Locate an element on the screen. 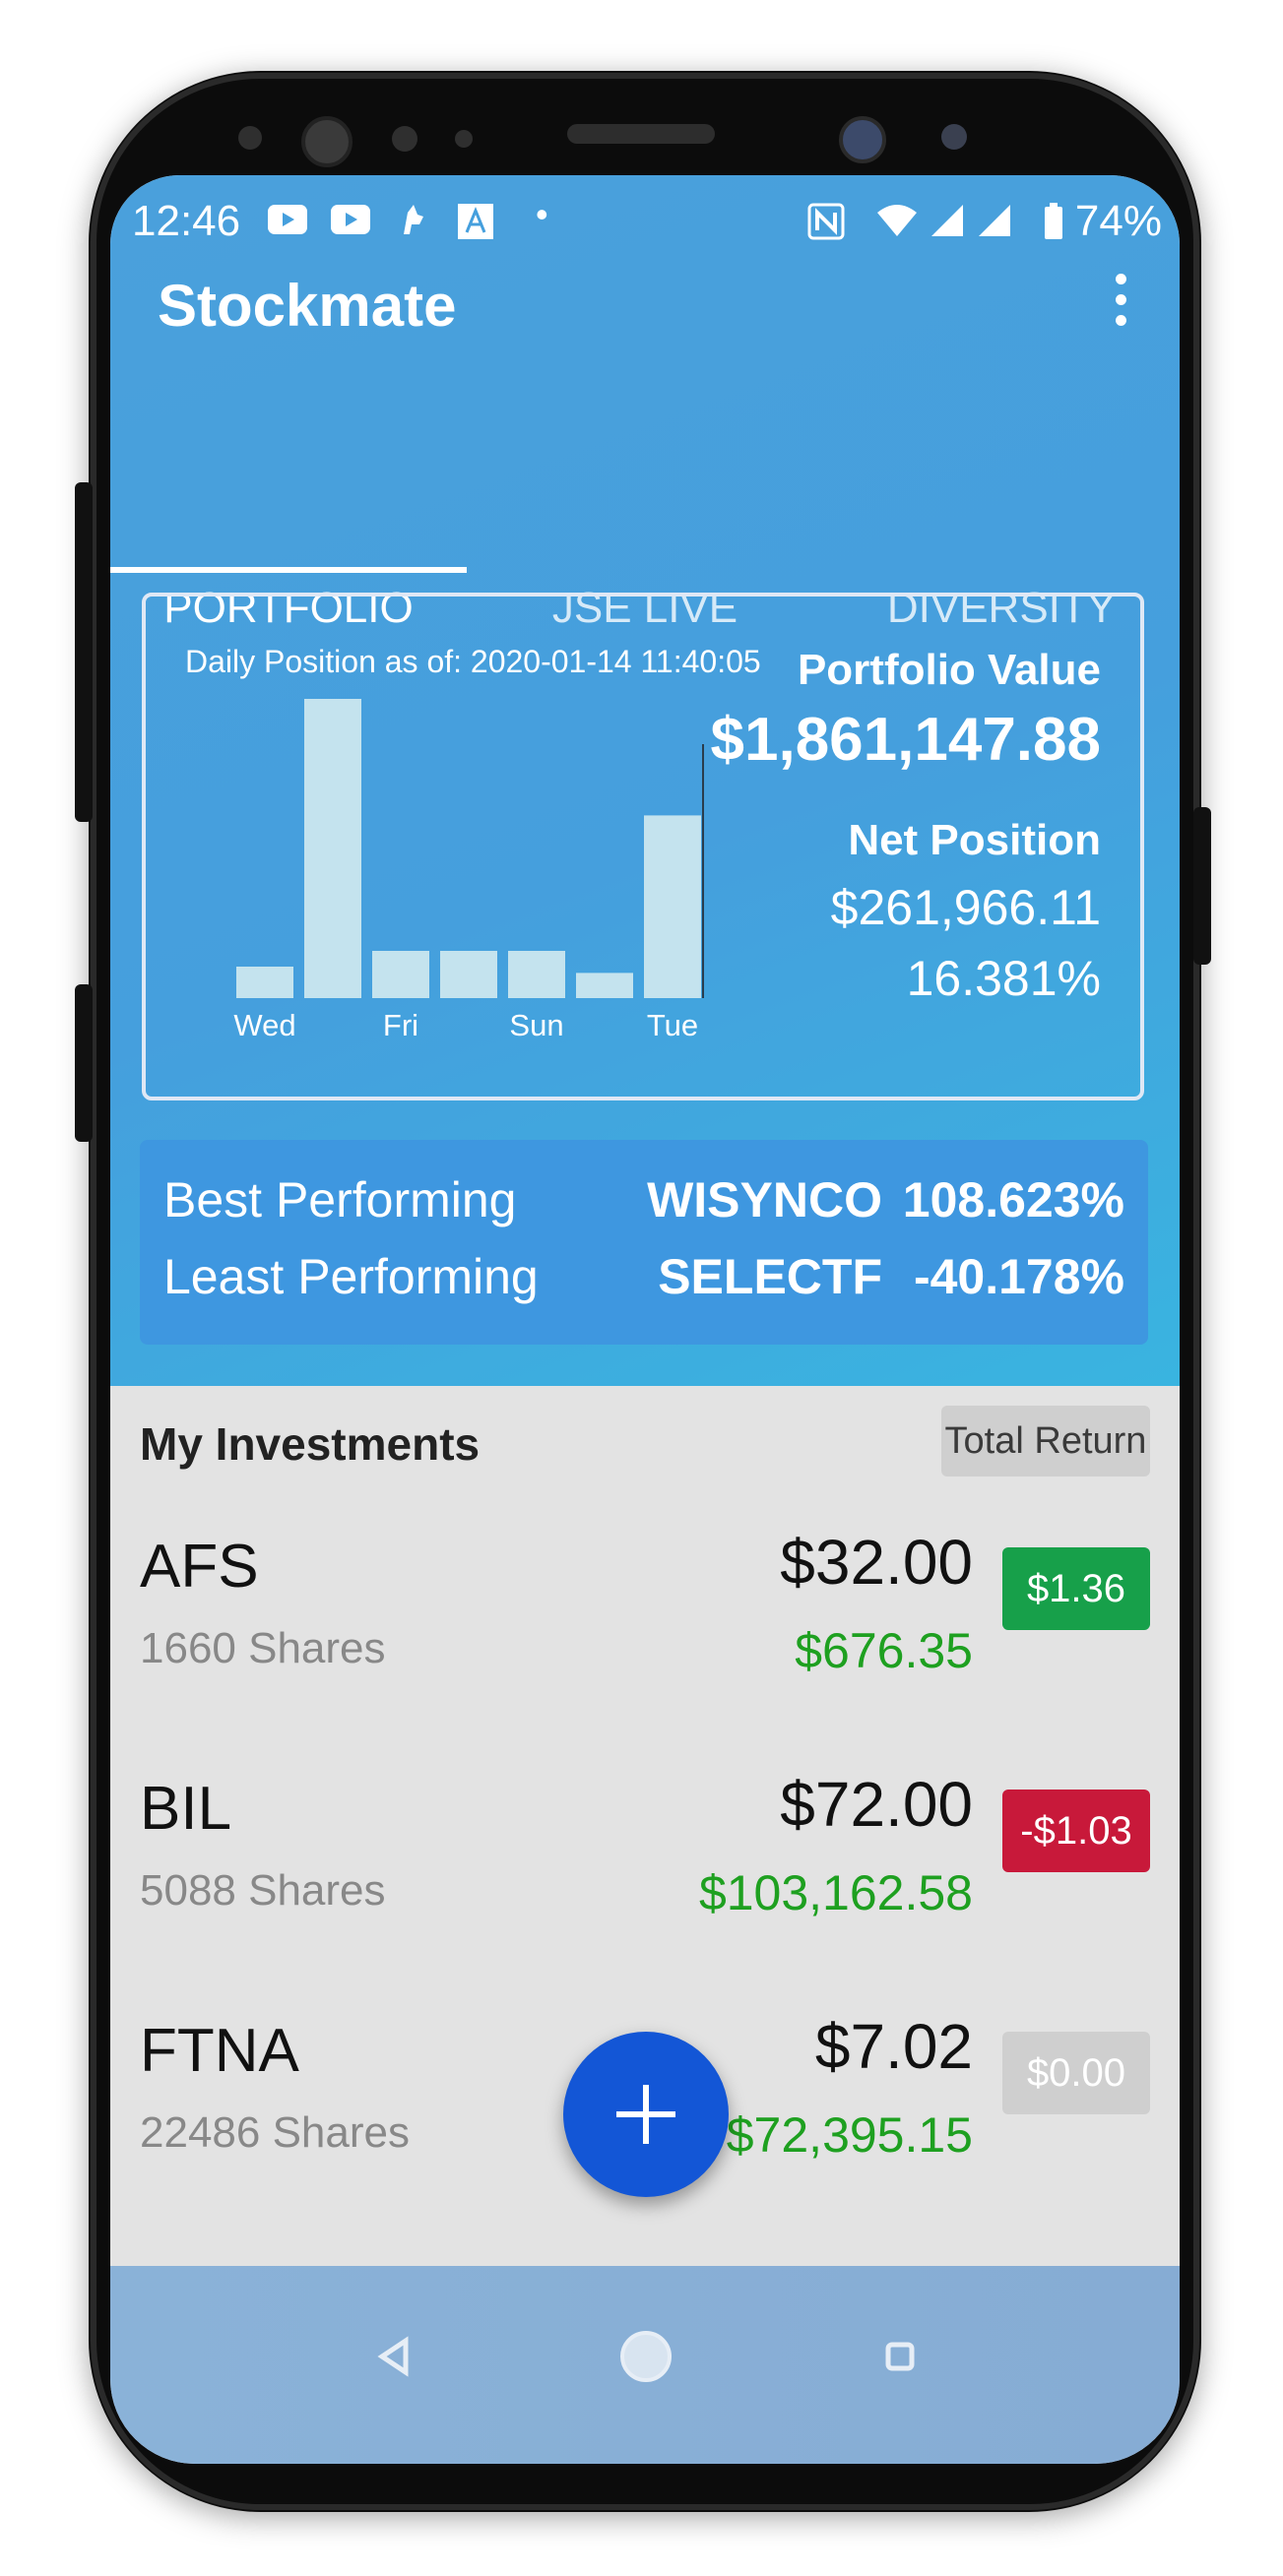  iris-scanner is located at coordinates (862, 139).